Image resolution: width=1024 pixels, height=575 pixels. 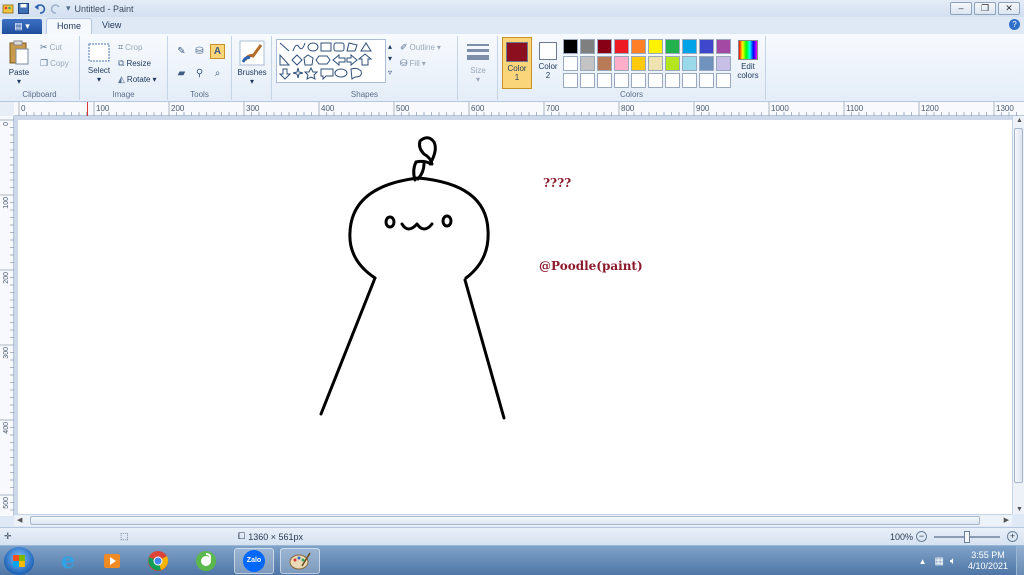 I want to click on select-button: Select ▾, so click(x=99, y=63).